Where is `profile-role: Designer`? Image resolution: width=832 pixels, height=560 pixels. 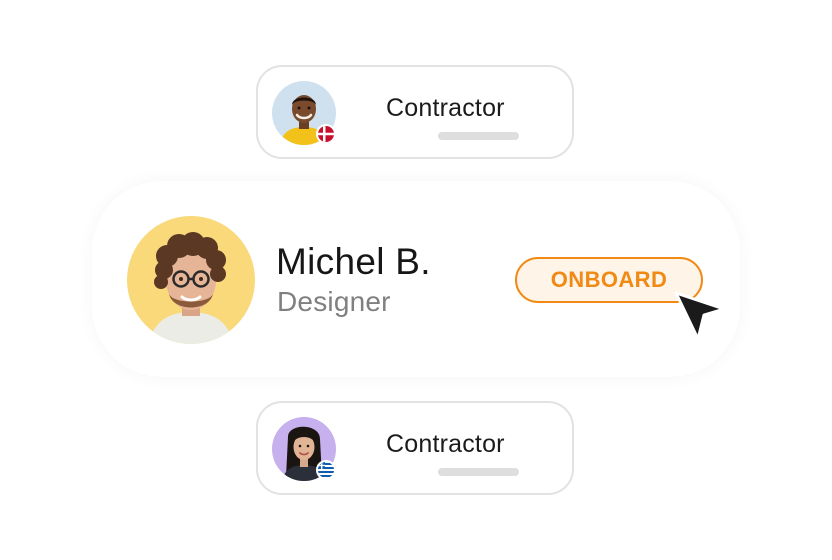 profile-role: Designer is located at coordinates (334, 301).